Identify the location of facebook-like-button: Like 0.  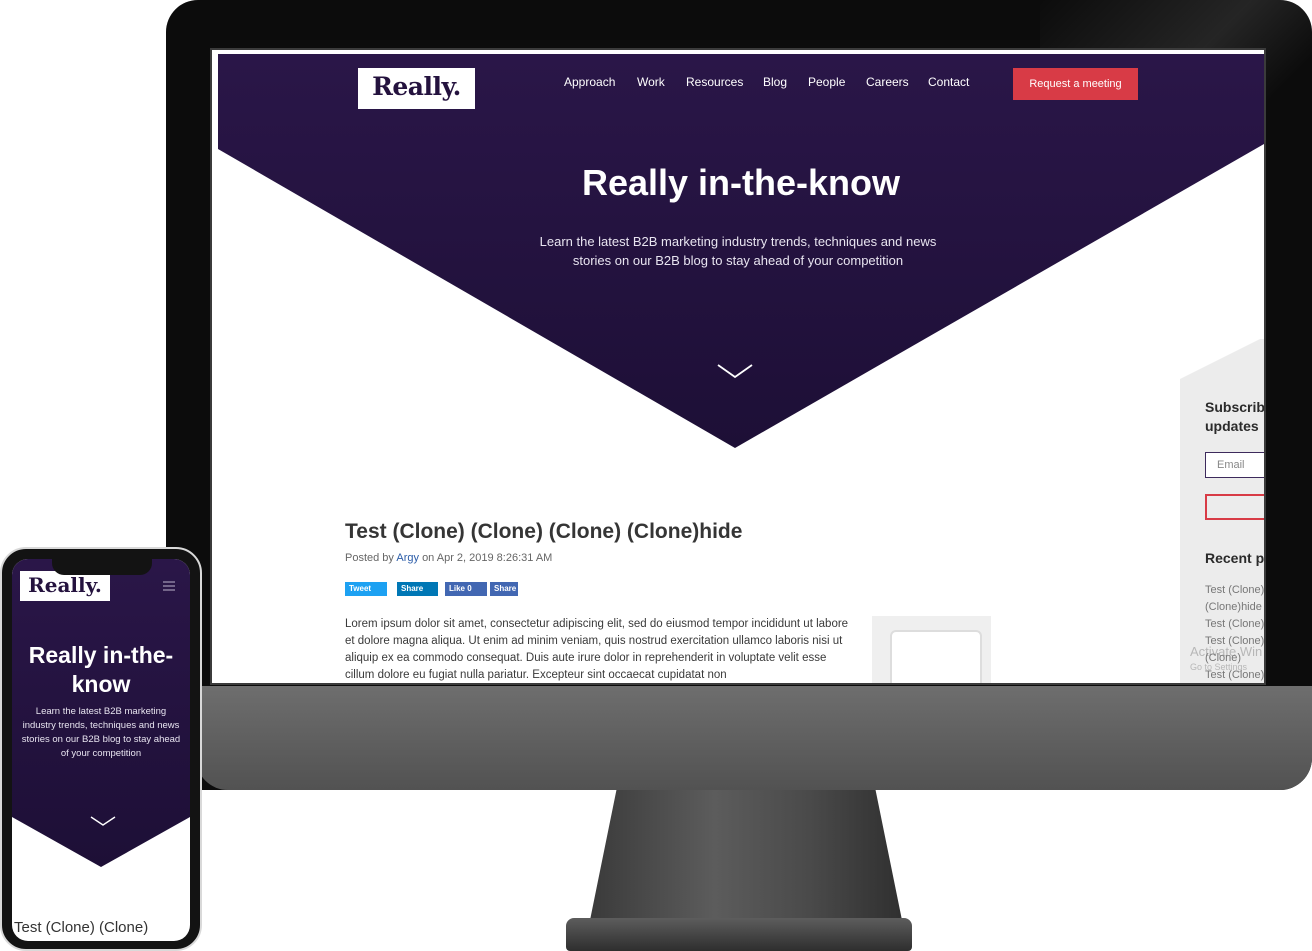
(466, 589).